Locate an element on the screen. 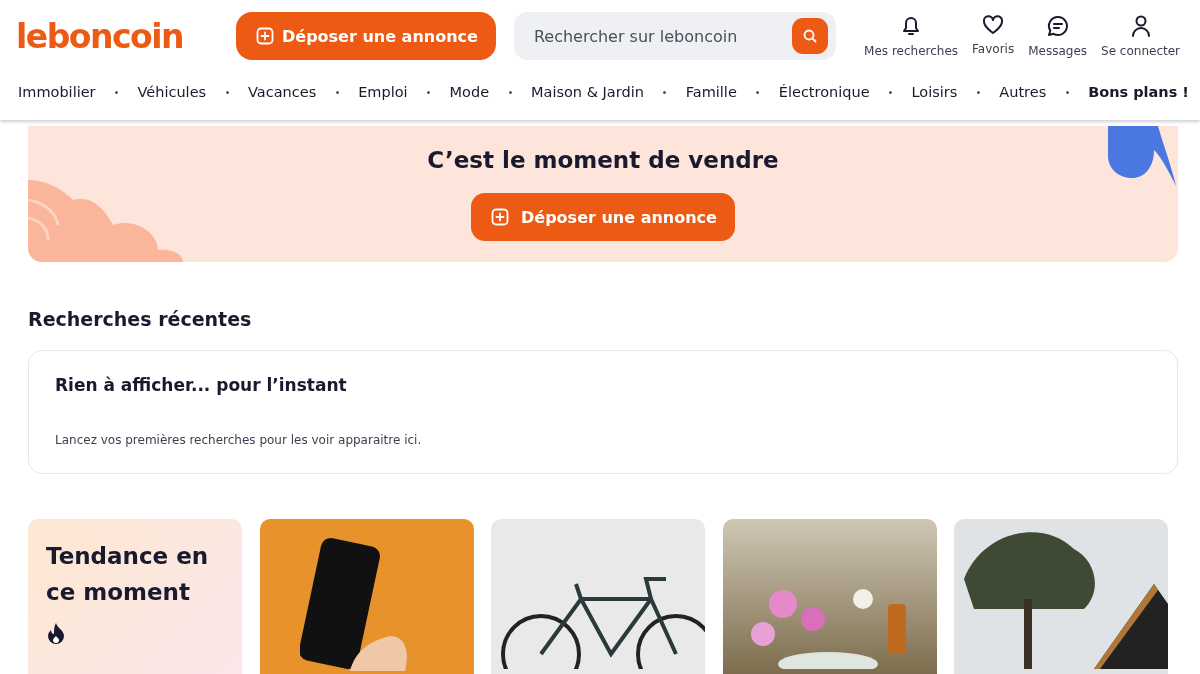 Image resolution: width=1200 pixels, height=674 pixels. category-link: Loisirs is located at coordinates (934, 92).